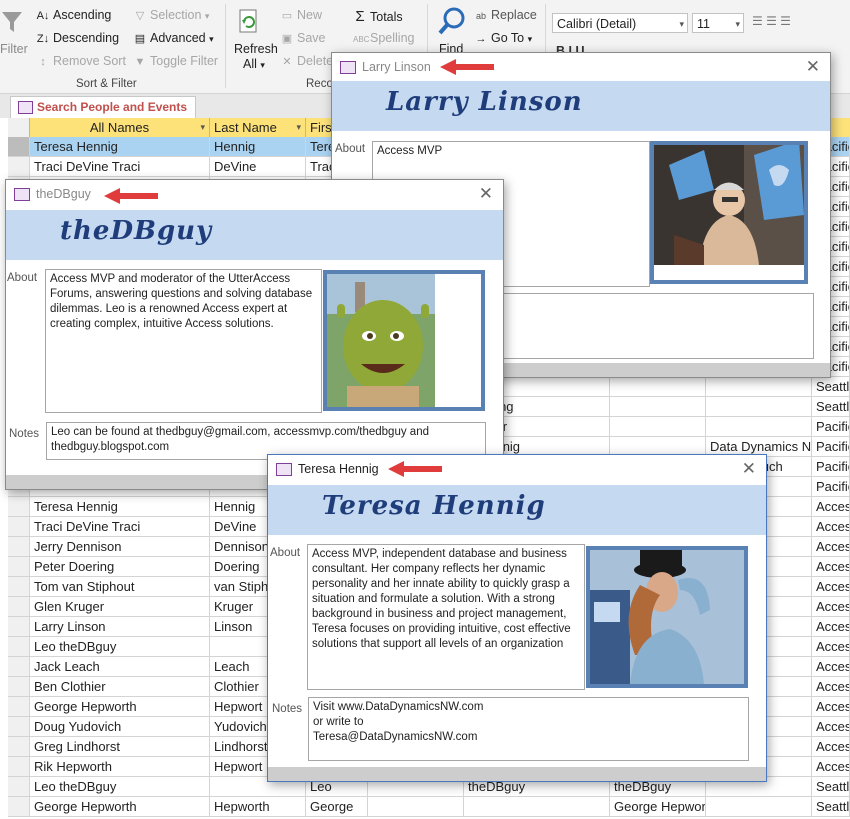  What do you see at coordinates (249, 24) in the screenshot?
I see `refresh-all-button` at bounding box center [249, 24].